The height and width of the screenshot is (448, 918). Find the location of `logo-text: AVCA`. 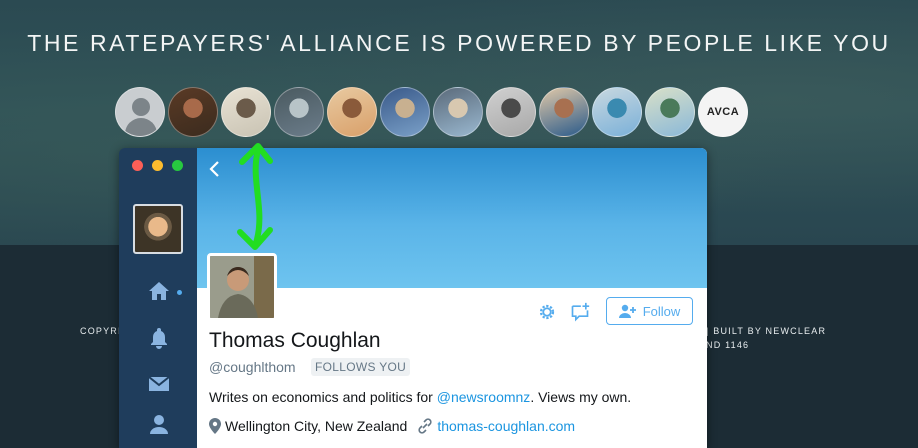

logo-text: AVCA is located at coordinates (723, 112).